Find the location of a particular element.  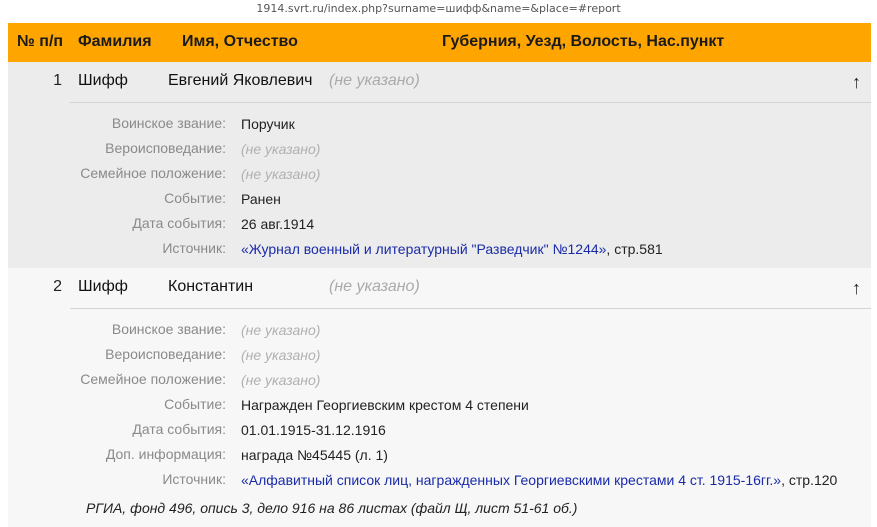

label-extra: Доп. информация: is located at coordinates (165, 454).